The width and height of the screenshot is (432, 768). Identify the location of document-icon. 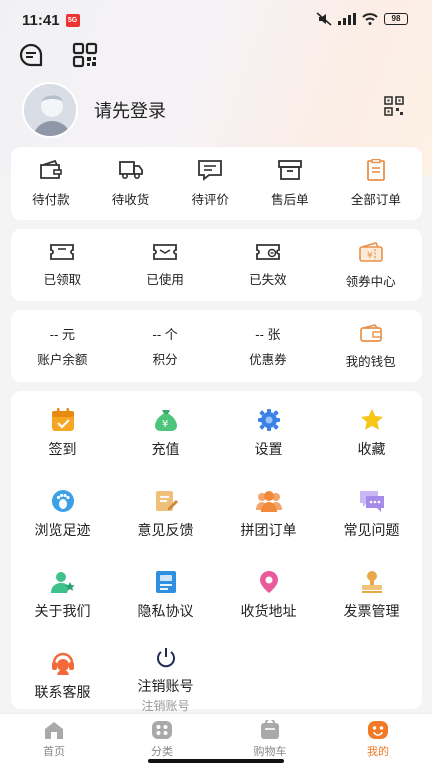
(165, 582).